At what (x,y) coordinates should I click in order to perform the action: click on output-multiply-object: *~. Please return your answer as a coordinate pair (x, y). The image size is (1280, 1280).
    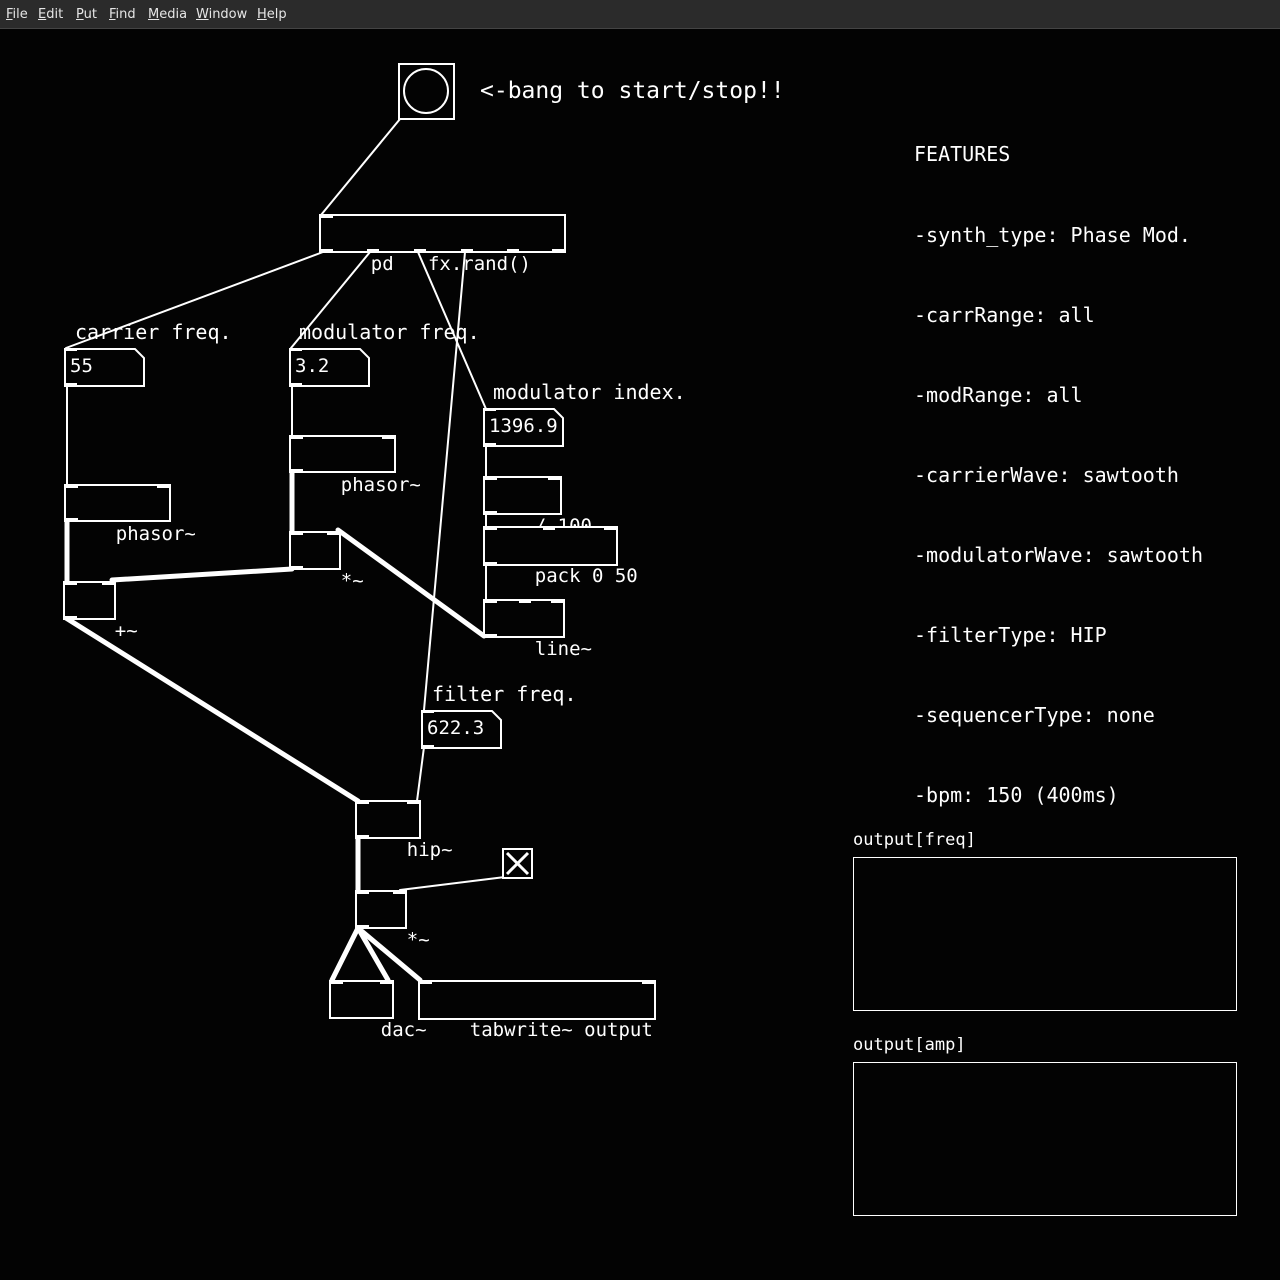
    Looking at the image, I should click on (392, 920).